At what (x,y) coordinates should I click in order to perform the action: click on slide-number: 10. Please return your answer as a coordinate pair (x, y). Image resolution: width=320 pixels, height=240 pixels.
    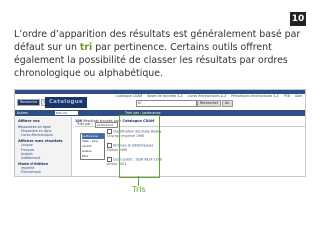
    Looking at the image, I should click on (298, 19).